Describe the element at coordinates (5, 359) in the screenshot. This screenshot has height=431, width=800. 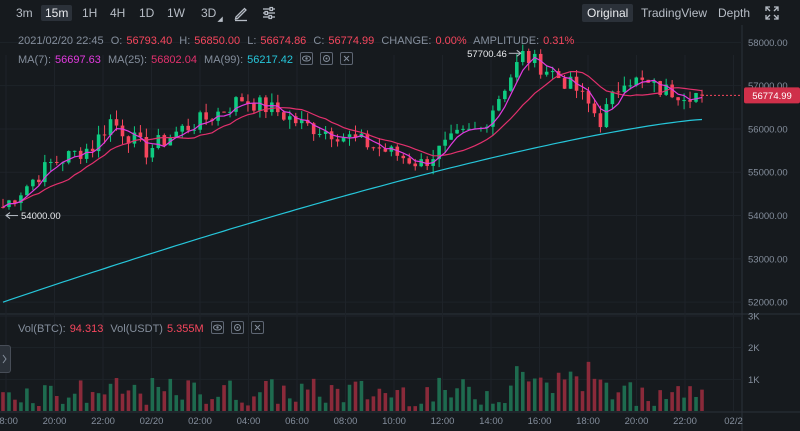
I see `collapse-sidebar-handle` at that location.